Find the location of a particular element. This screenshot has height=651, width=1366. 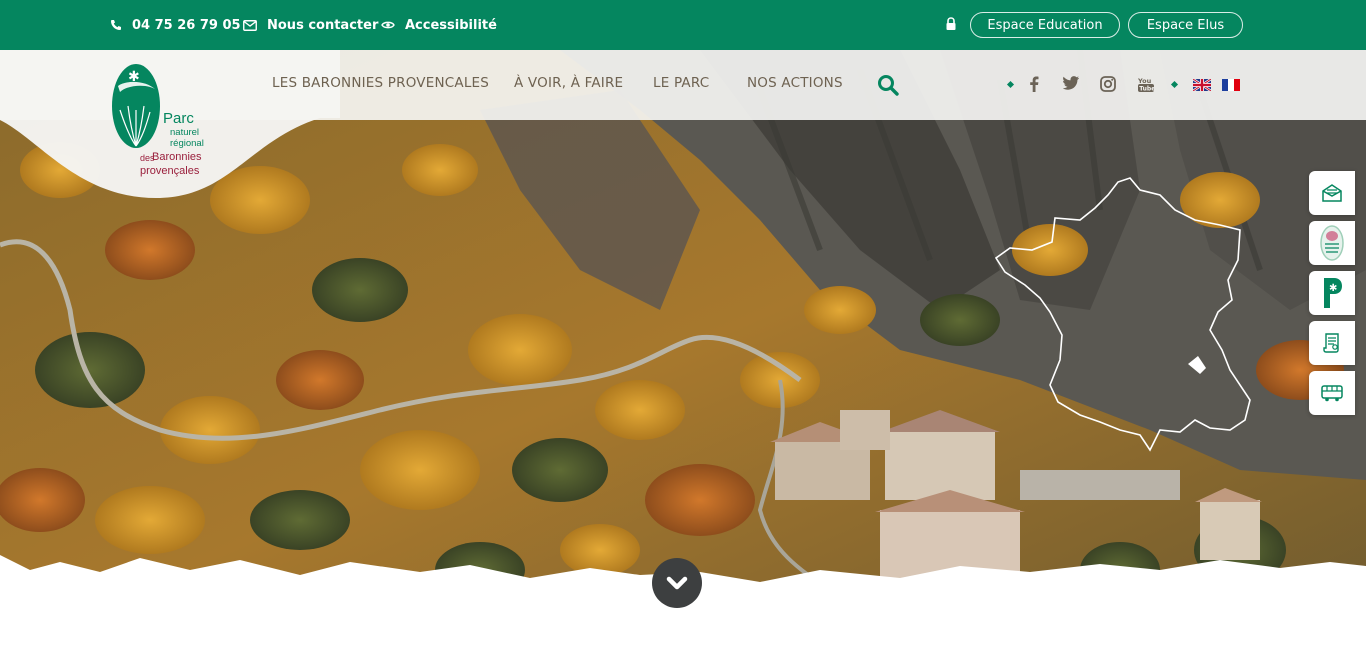

nav-a-voir-a-faire: À VOIR, À FAIRE is located at coordinates (568, 83).